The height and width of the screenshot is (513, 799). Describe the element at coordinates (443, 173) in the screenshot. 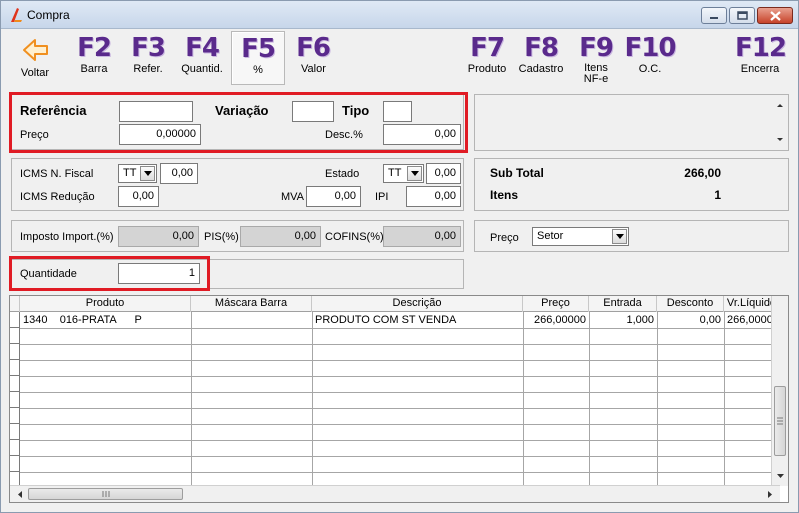

I see `estado-input: 0,00` at that location.